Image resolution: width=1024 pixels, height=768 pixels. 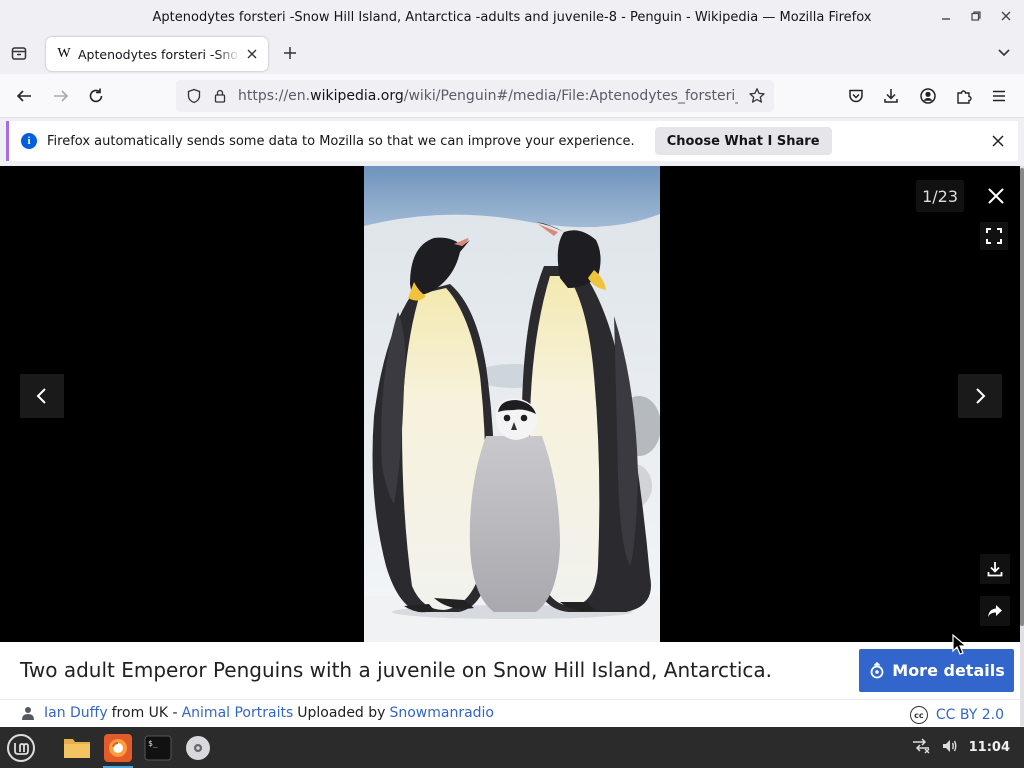 I want to click on fullscreen-icon, so click(x=994, y=236).